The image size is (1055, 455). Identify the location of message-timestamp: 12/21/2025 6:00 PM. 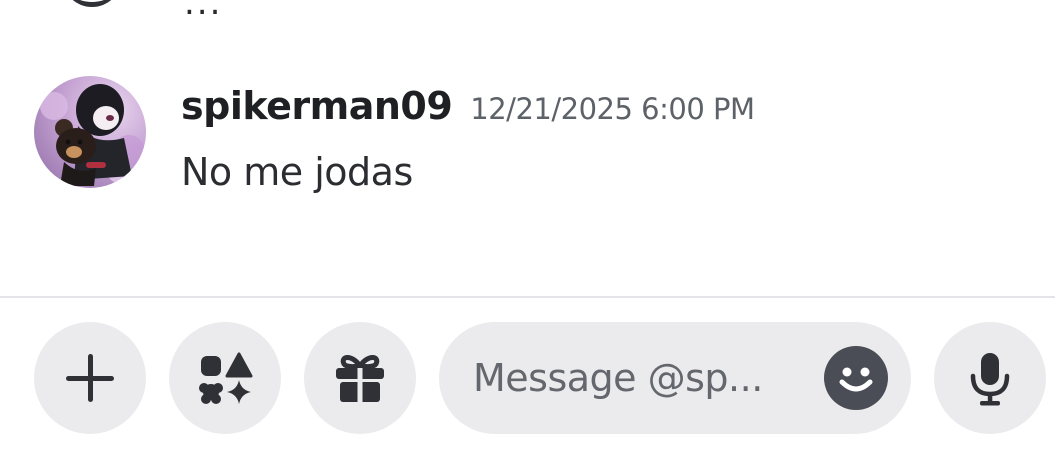
(612, 109).